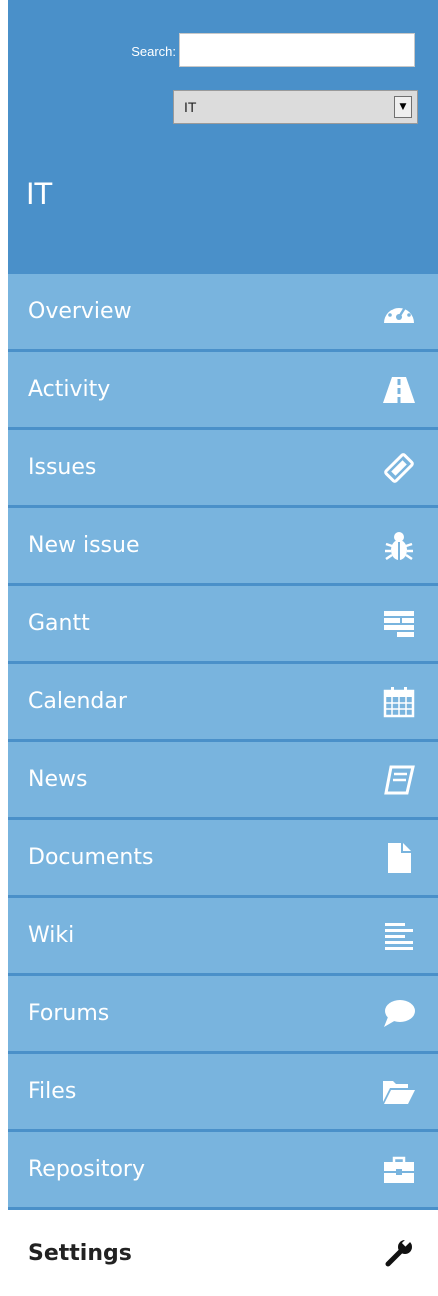 The width and height of the screenshot is (438, 1296). Describe the element at coordinates (223, 625) in the screenshot. I see `menu-item-gantt: Gantt` at that location.